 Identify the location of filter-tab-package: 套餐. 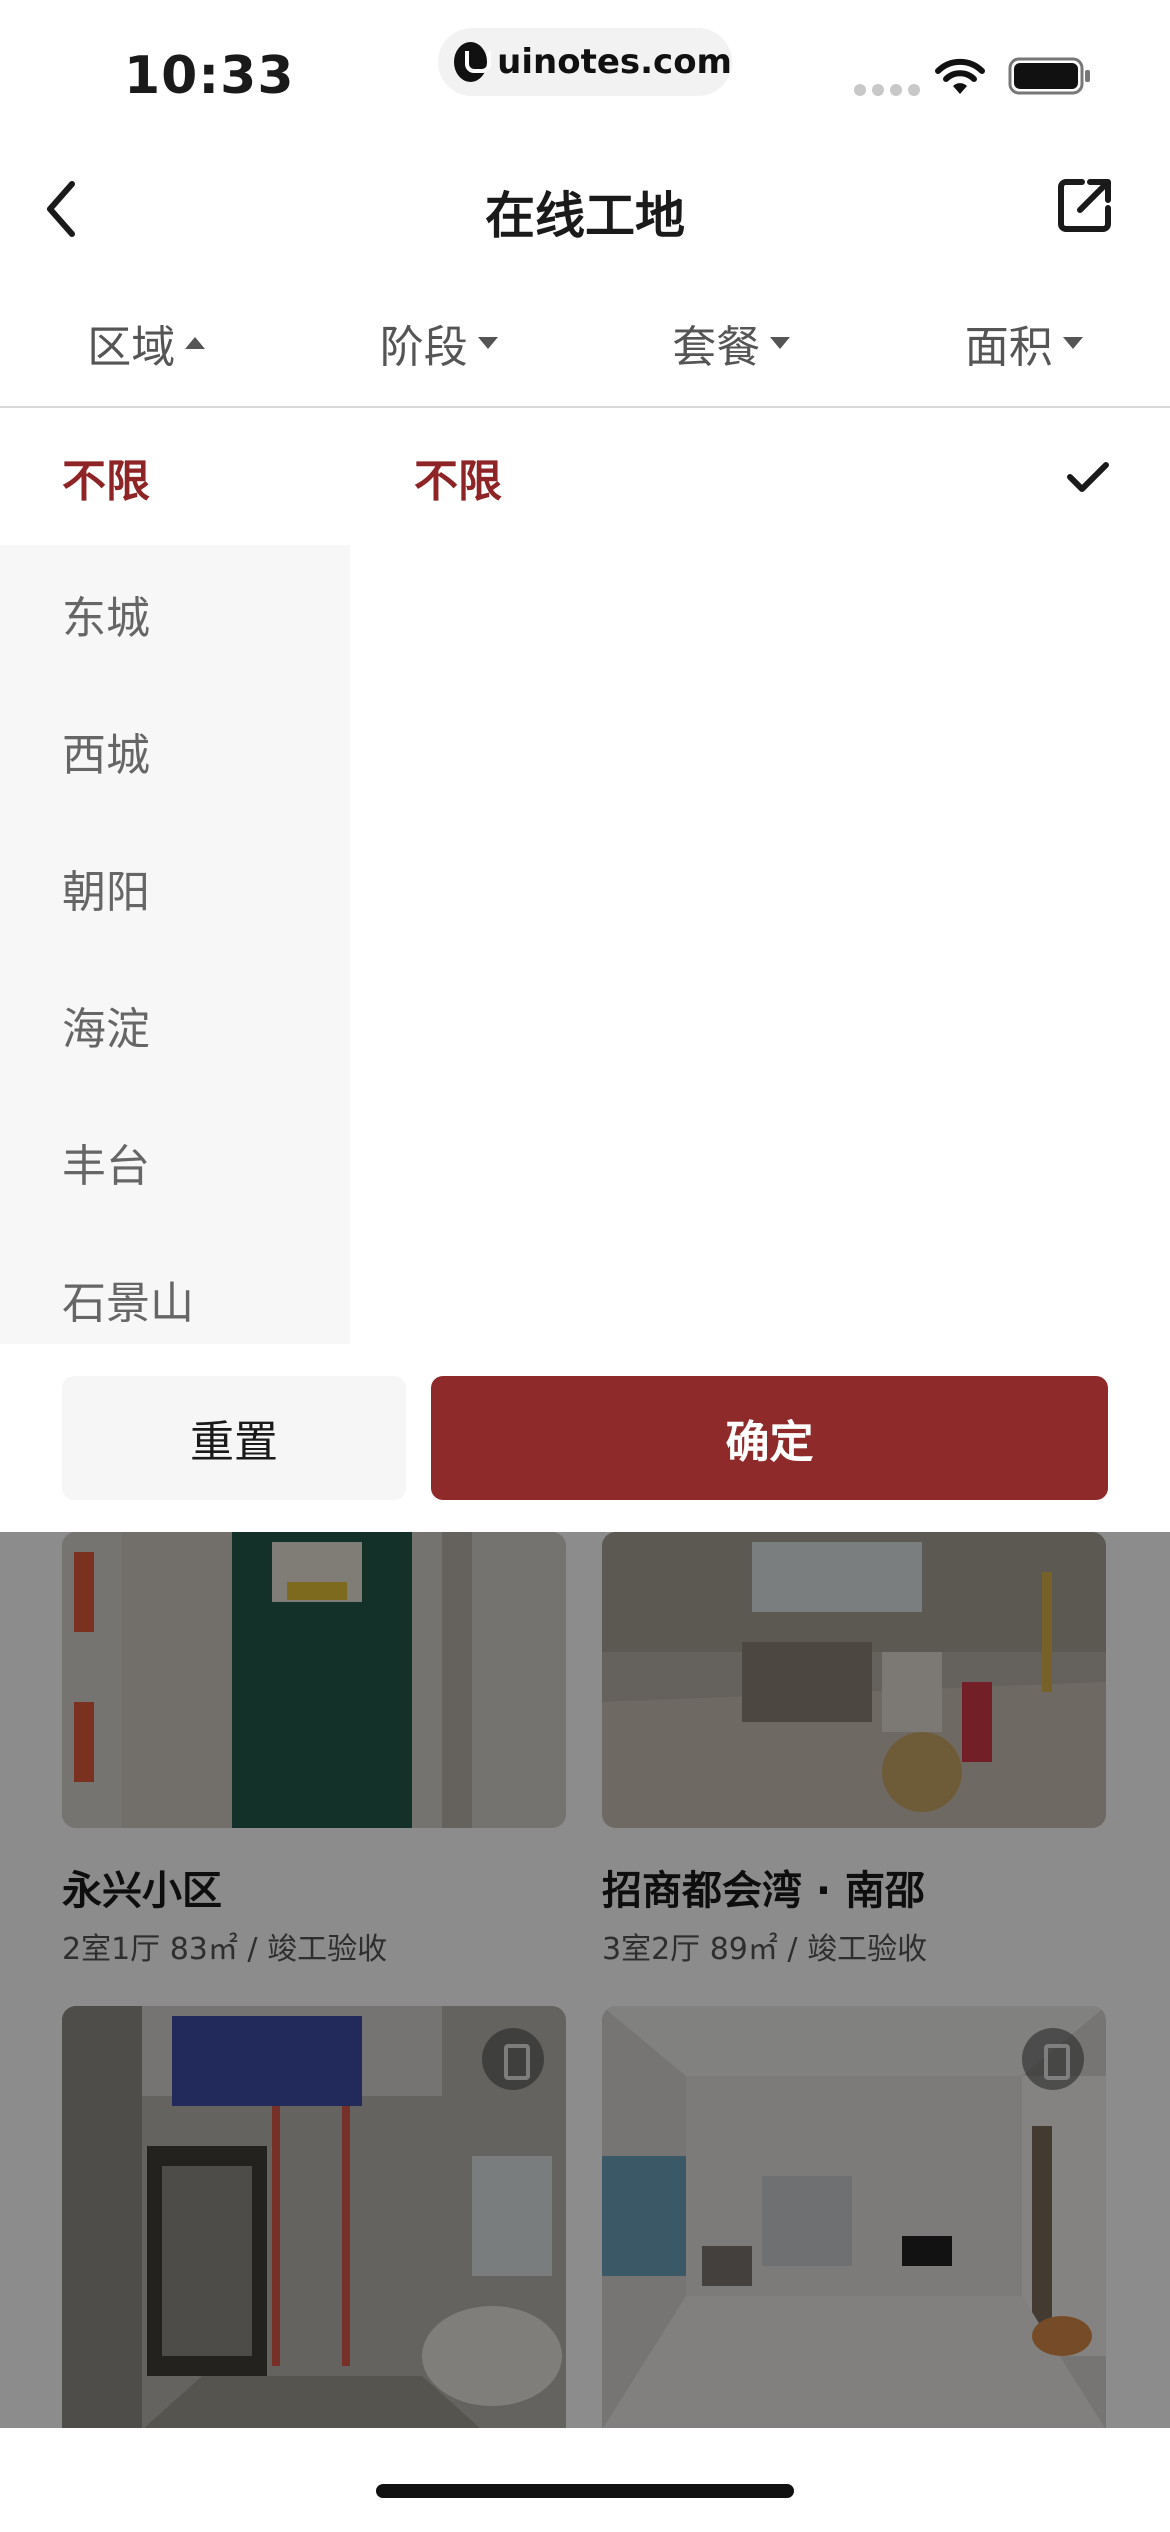
(731, 343).